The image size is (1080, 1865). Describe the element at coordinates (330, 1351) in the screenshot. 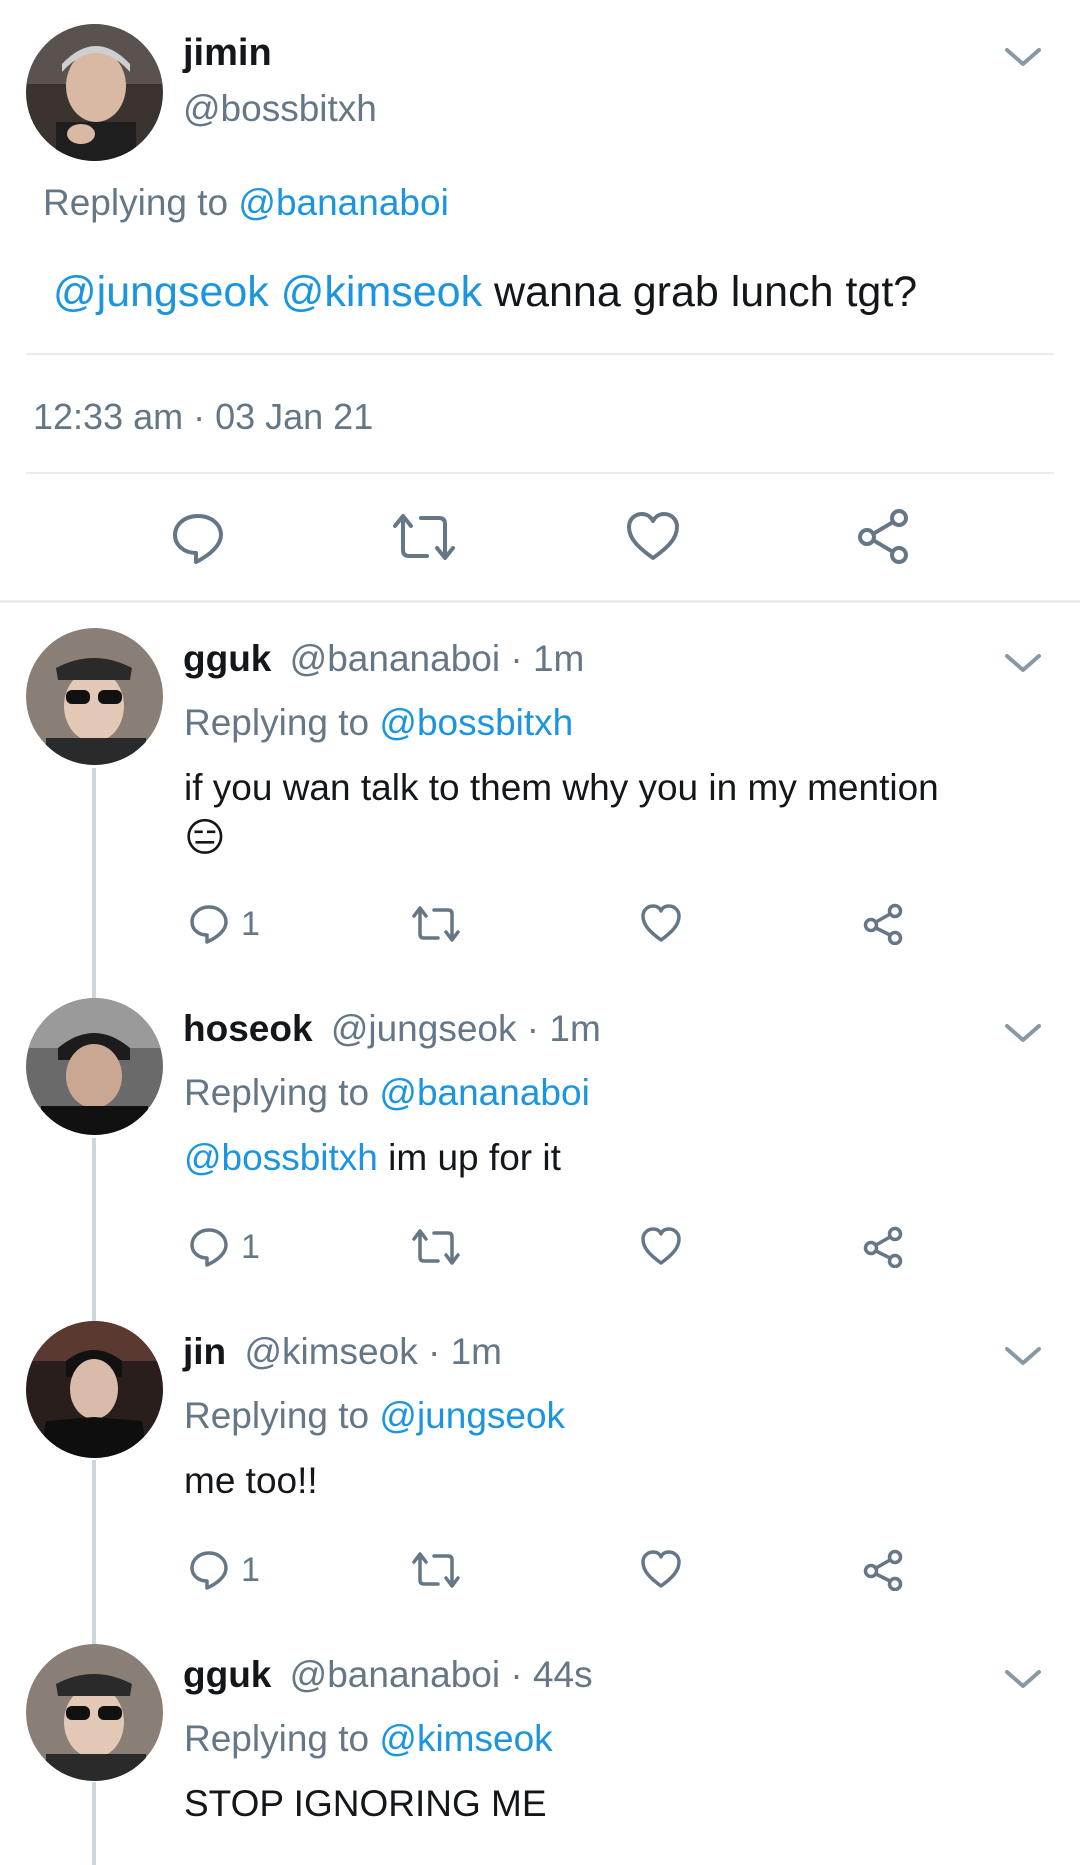

I see `handle: @kimseok` at that location.